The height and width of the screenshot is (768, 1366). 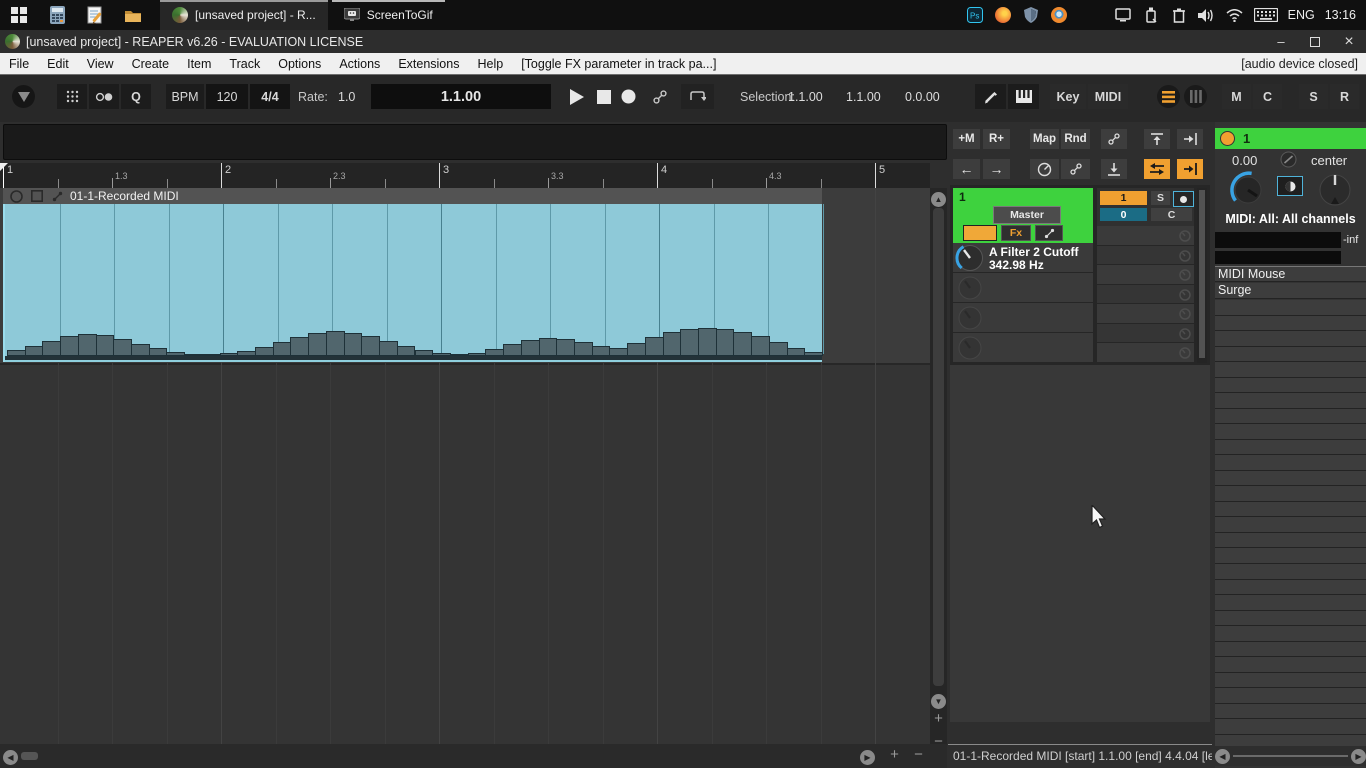 What do you see at coordinates (299, 63) in the screenshot?
I see `menu-item-options: Options` at bounding box center [299, 63].